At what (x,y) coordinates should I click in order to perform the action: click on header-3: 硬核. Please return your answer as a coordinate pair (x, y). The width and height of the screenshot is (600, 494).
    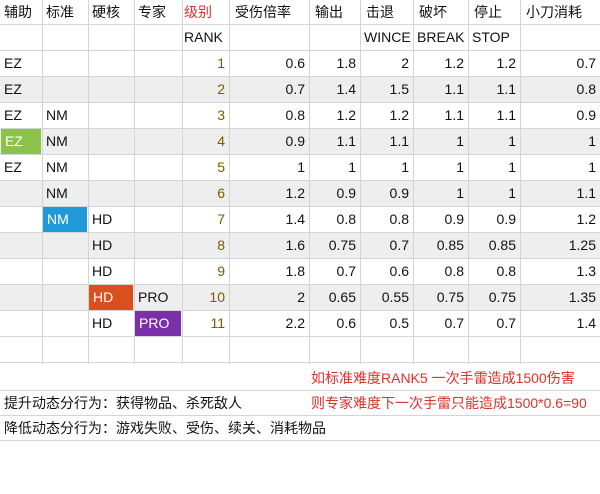
    Looking at the image, I should click on (106, 12).